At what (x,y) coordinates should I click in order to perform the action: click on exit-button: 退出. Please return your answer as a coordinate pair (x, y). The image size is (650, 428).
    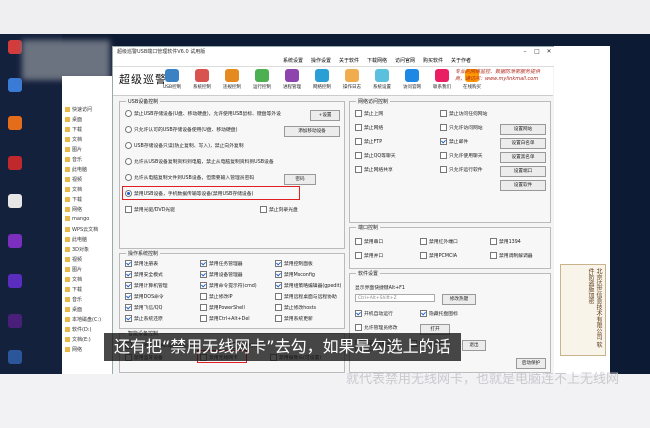
    Looking at the image, I should click on (474, 345).